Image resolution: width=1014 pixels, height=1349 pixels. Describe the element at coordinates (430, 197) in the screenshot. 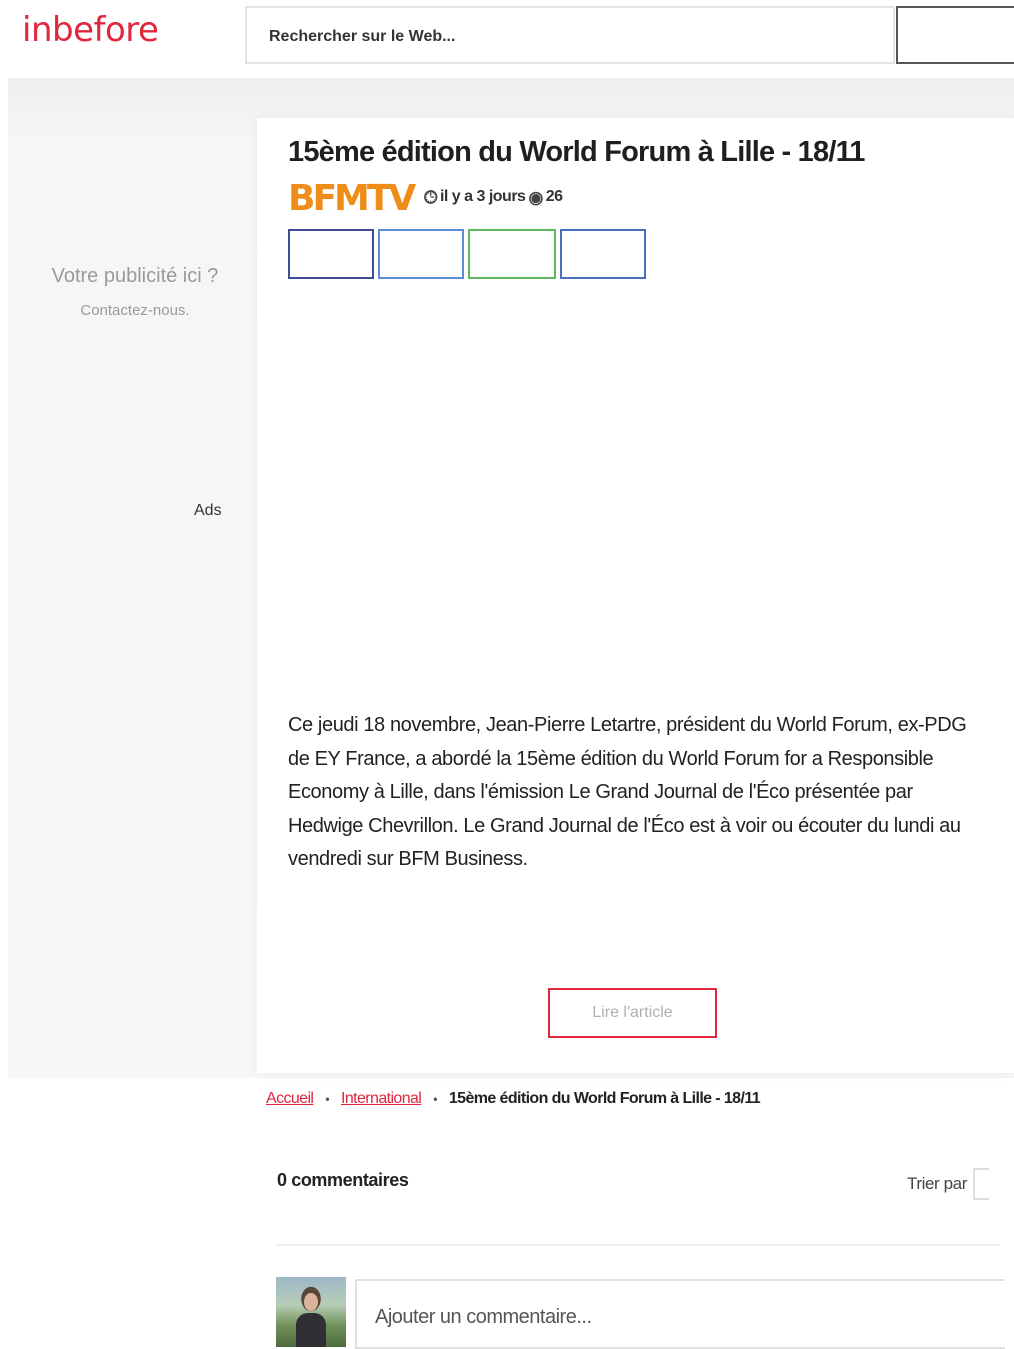

I see `clock-icon: 🕒︎` at that location.